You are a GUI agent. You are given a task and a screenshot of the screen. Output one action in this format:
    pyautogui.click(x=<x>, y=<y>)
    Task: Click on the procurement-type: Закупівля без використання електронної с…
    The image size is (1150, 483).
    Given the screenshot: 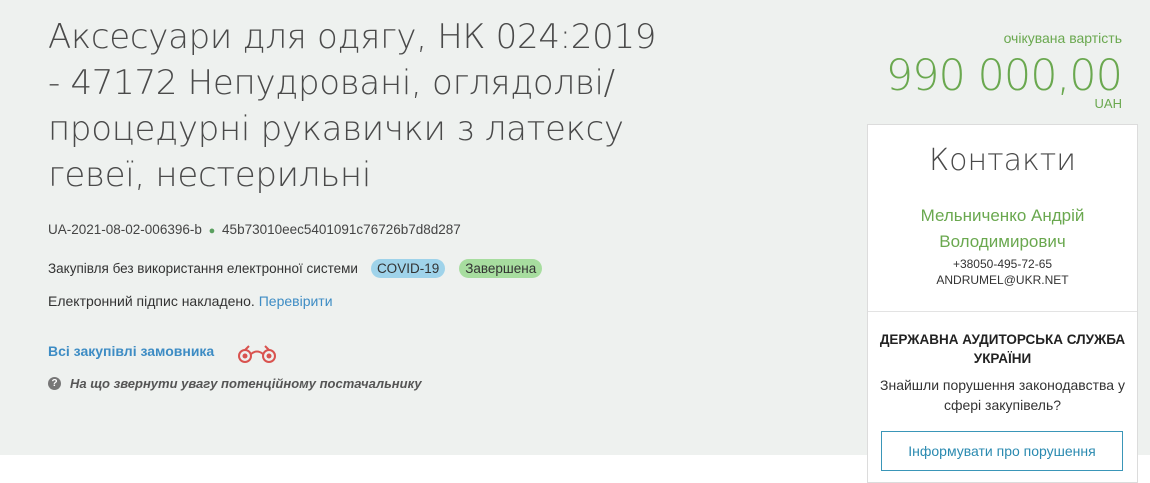 What is the action you would take?
    pyautogui.click(x=203, y=268)
    